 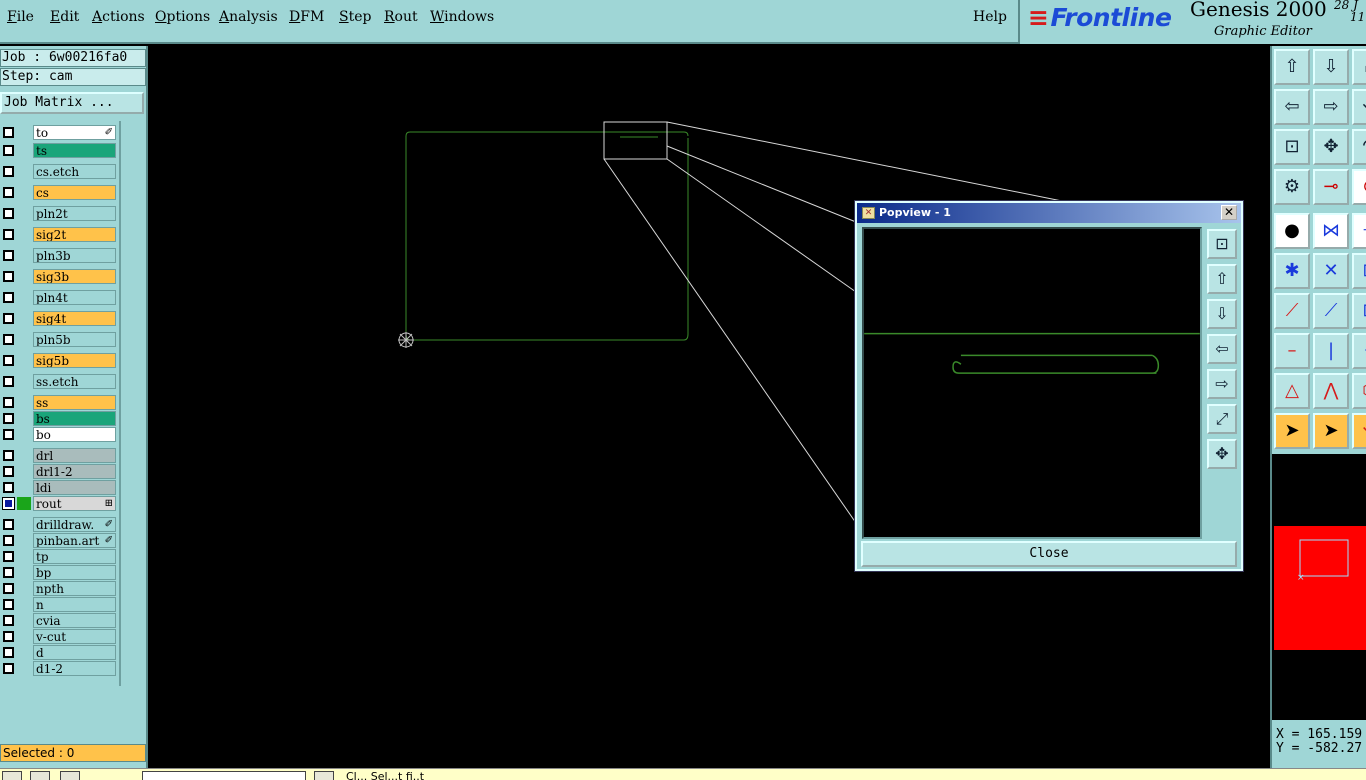 I want to click on layer-row-to: to ✐, so click(x=59, y=132).